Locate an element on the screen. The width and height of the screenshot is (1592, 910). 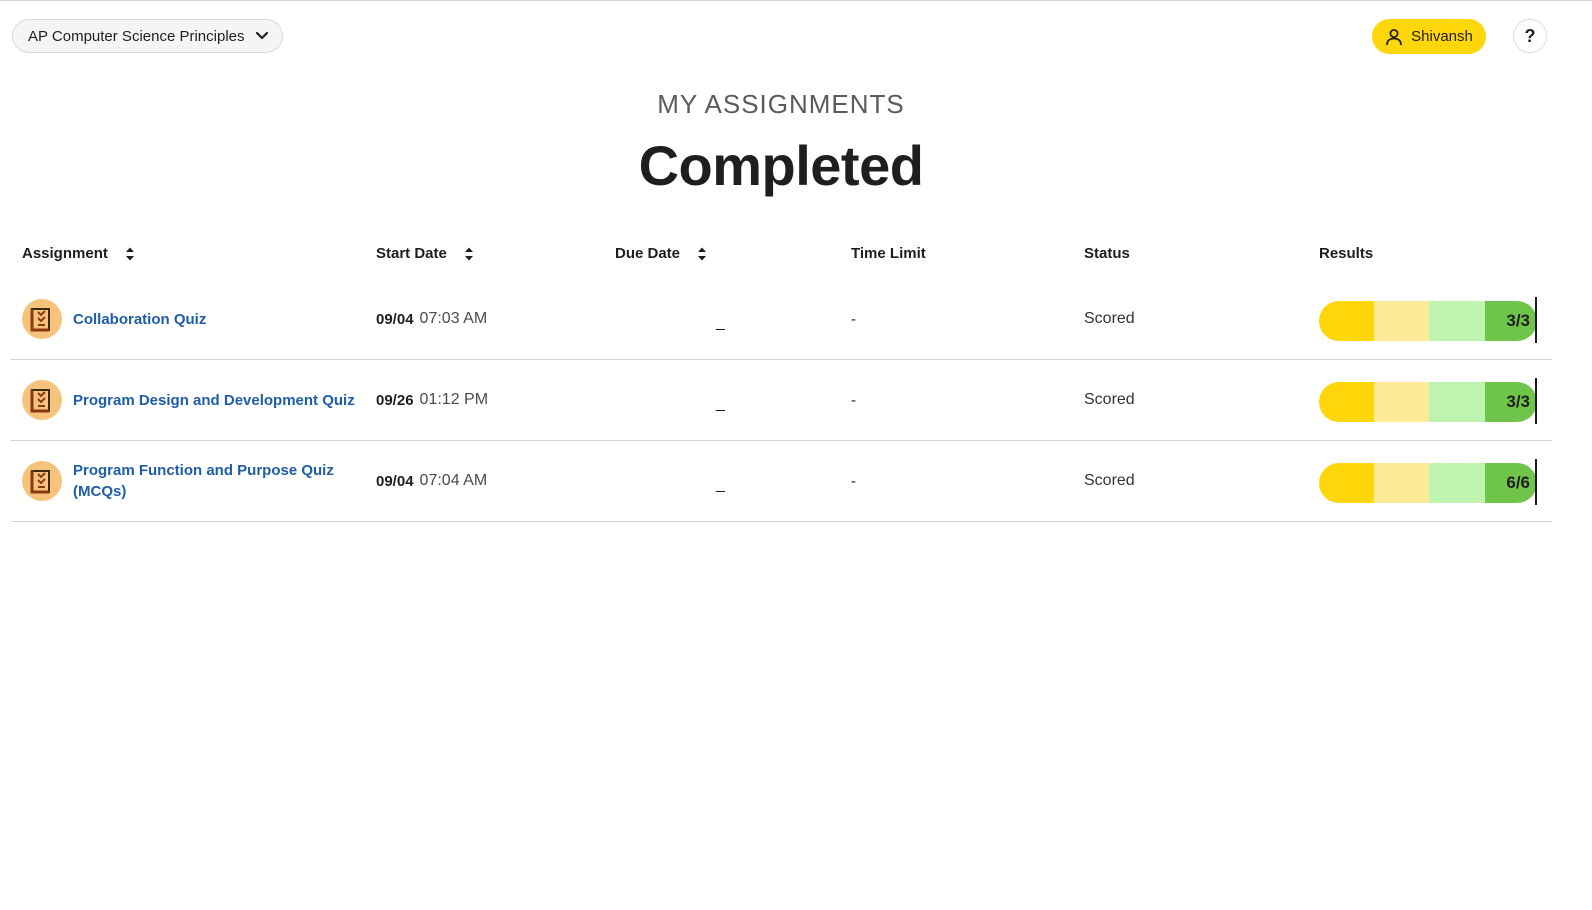
course-selector: AP Computer Science Principles is located at coordinates (147, 36).